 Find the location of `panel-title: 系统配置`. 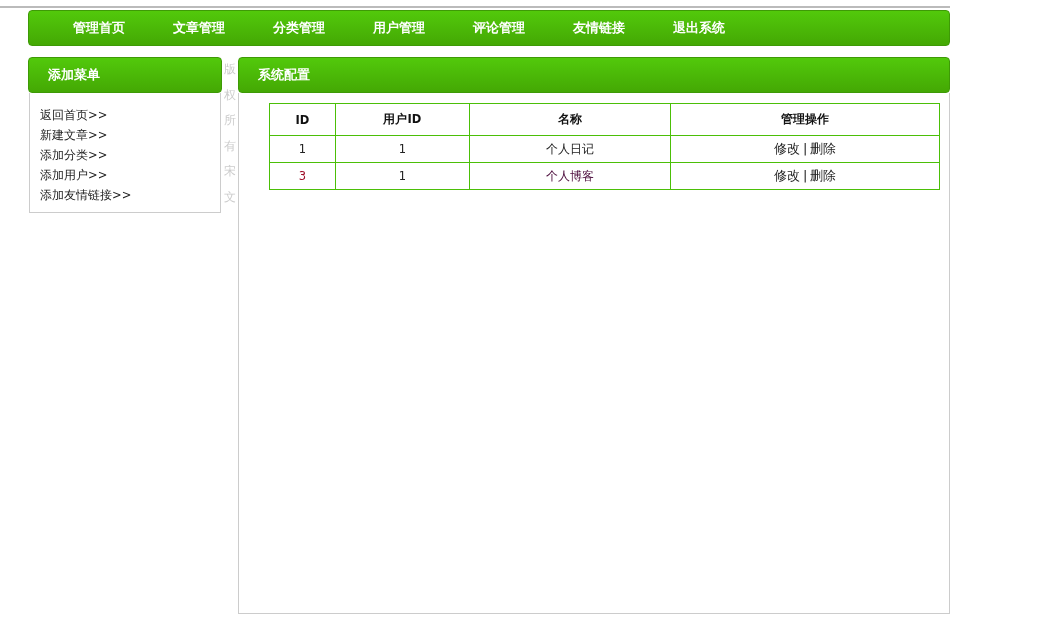

panel-title: 系统配置 is located at coordinates (283, 75).